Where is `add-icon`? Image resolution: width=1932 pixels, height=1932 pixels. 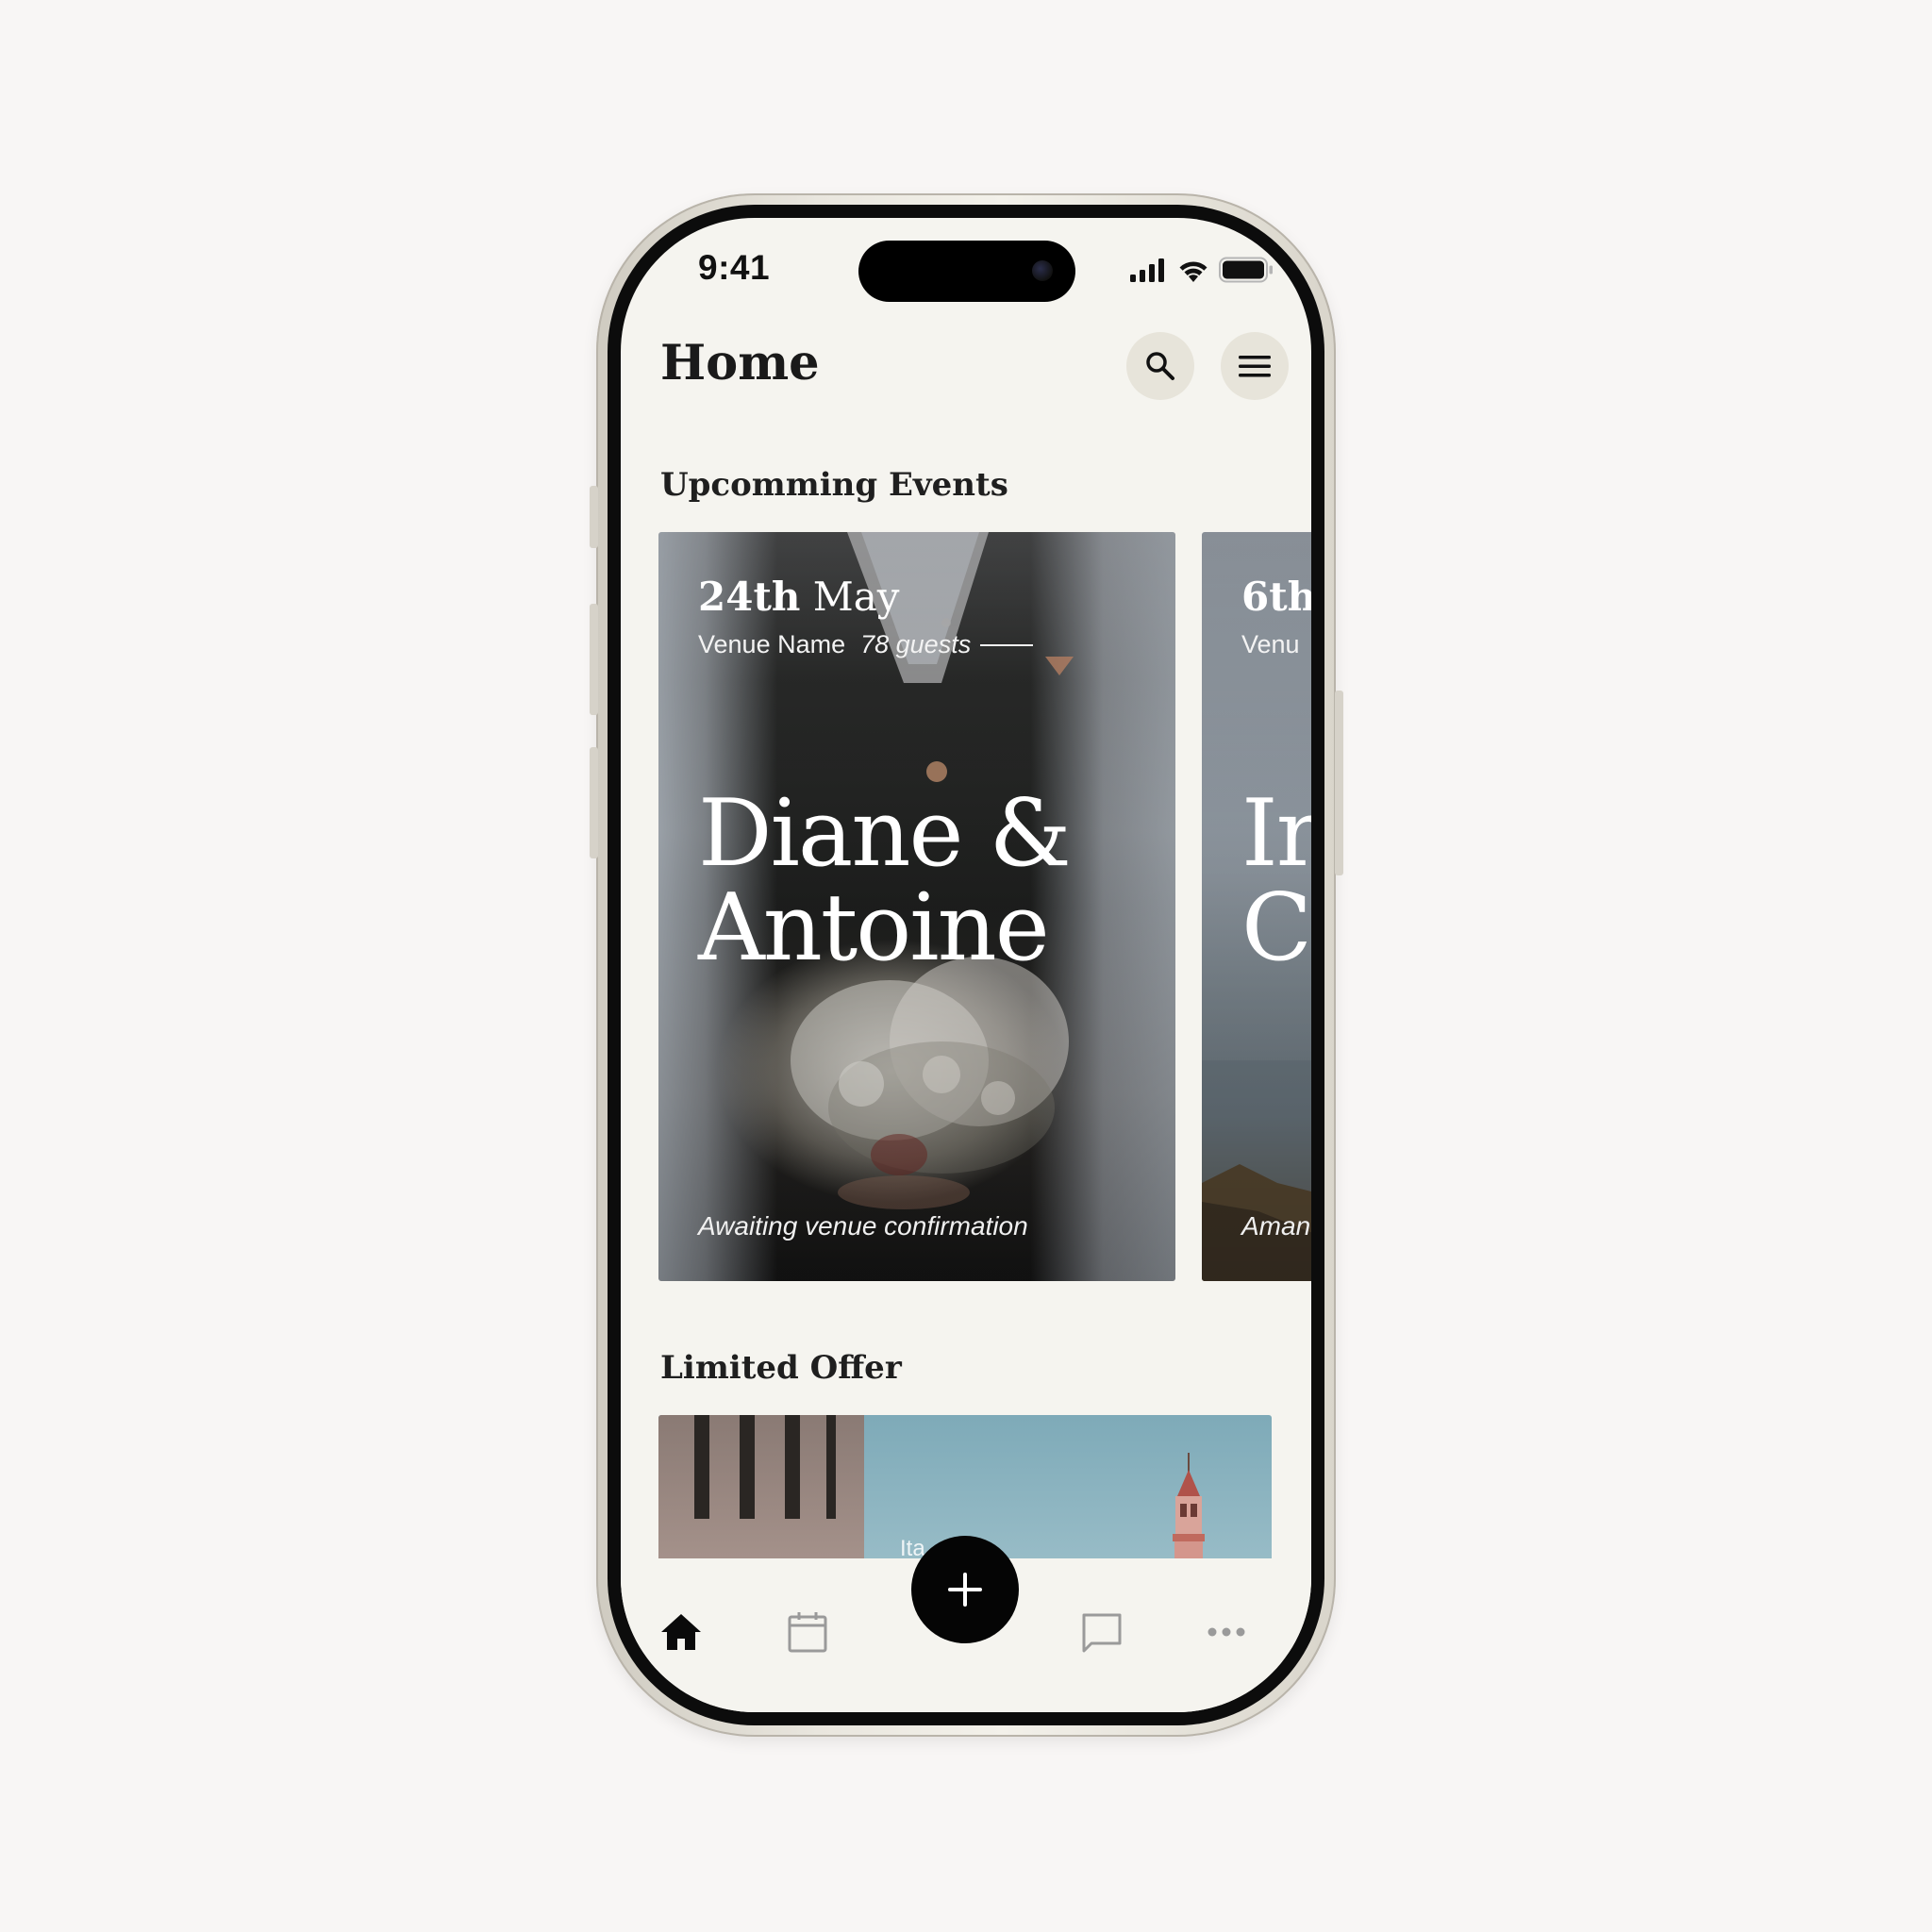 add-icon is located at coordinates (965, 1590).